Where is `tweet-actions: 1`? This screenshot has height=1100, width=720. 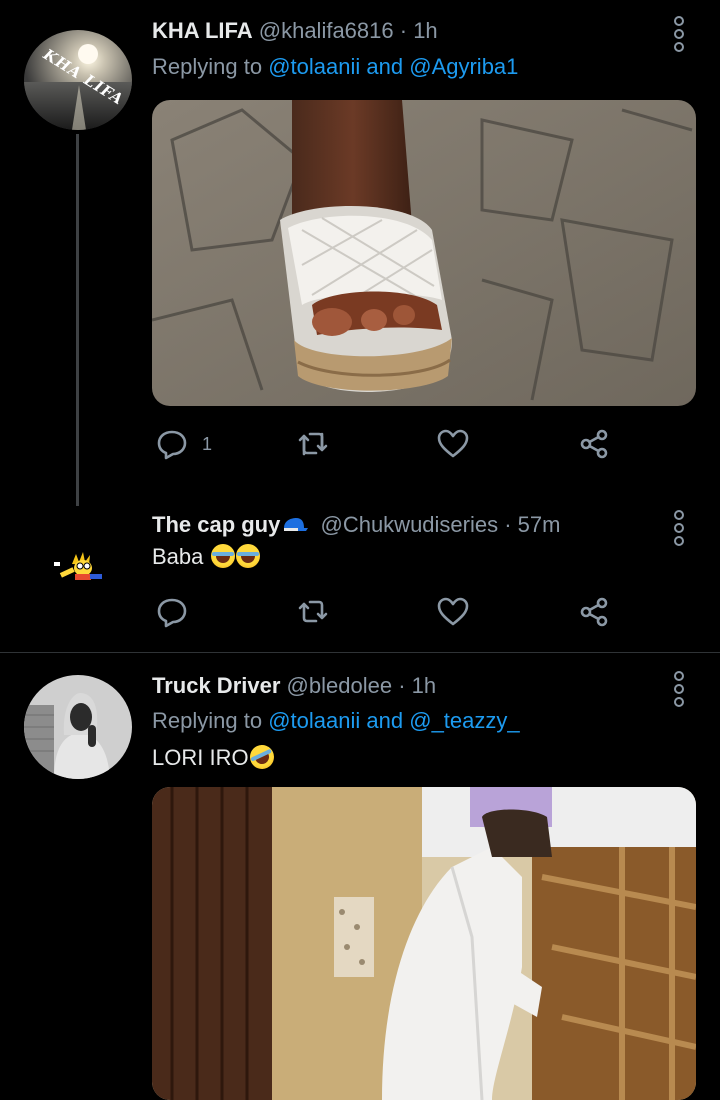 tweet-actions: 1 is located at coordinates (392, 444).